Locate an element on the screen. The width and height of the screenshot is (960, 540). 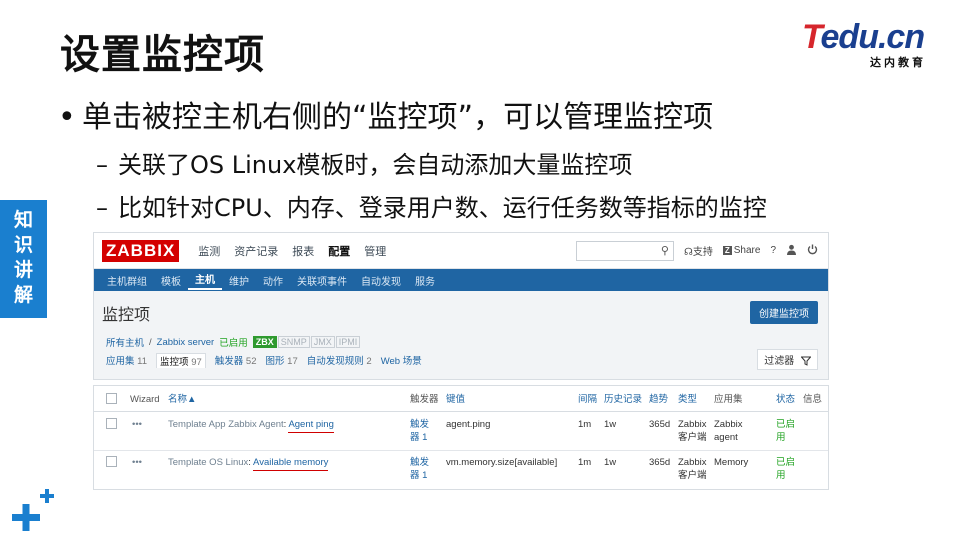
header-type: 类型 is located at coordinates (687, 399).